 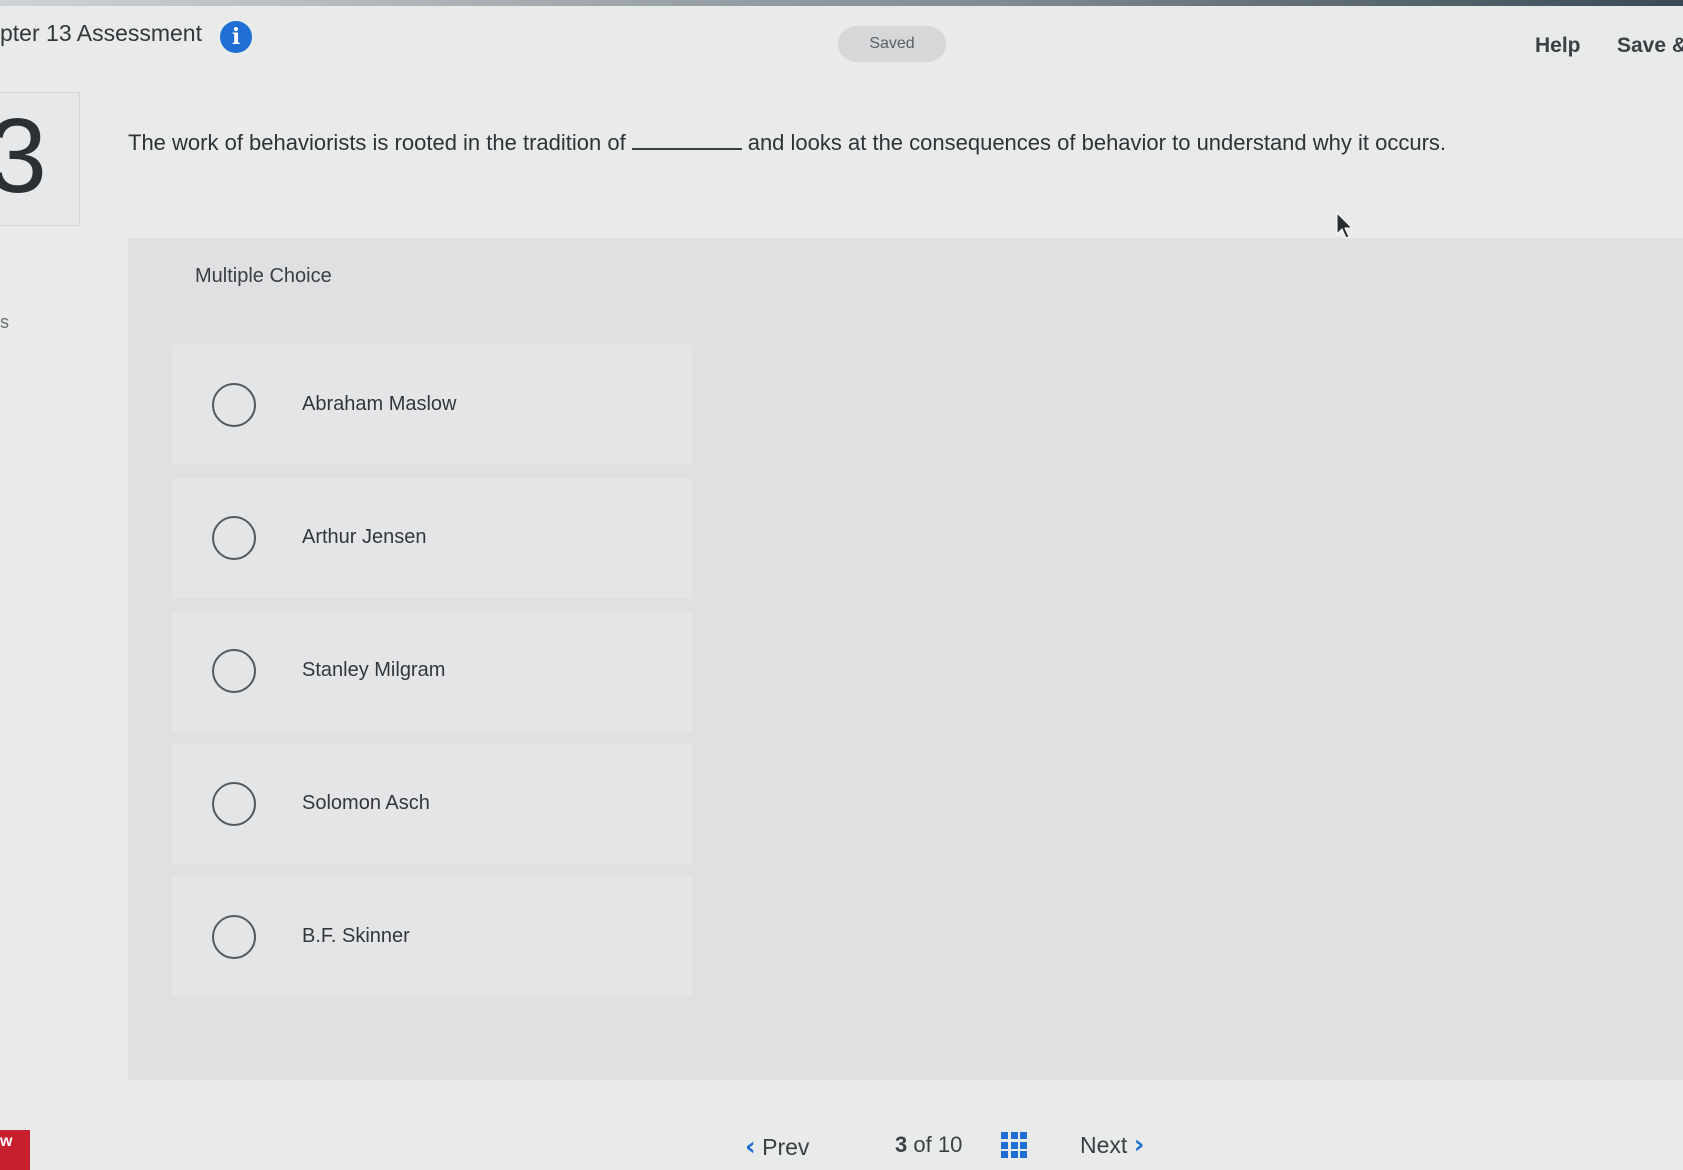 What do you see at coordinates (922, 1144) in the screenshot?
I see `of-label: of` at bounding box center [922, 1144].